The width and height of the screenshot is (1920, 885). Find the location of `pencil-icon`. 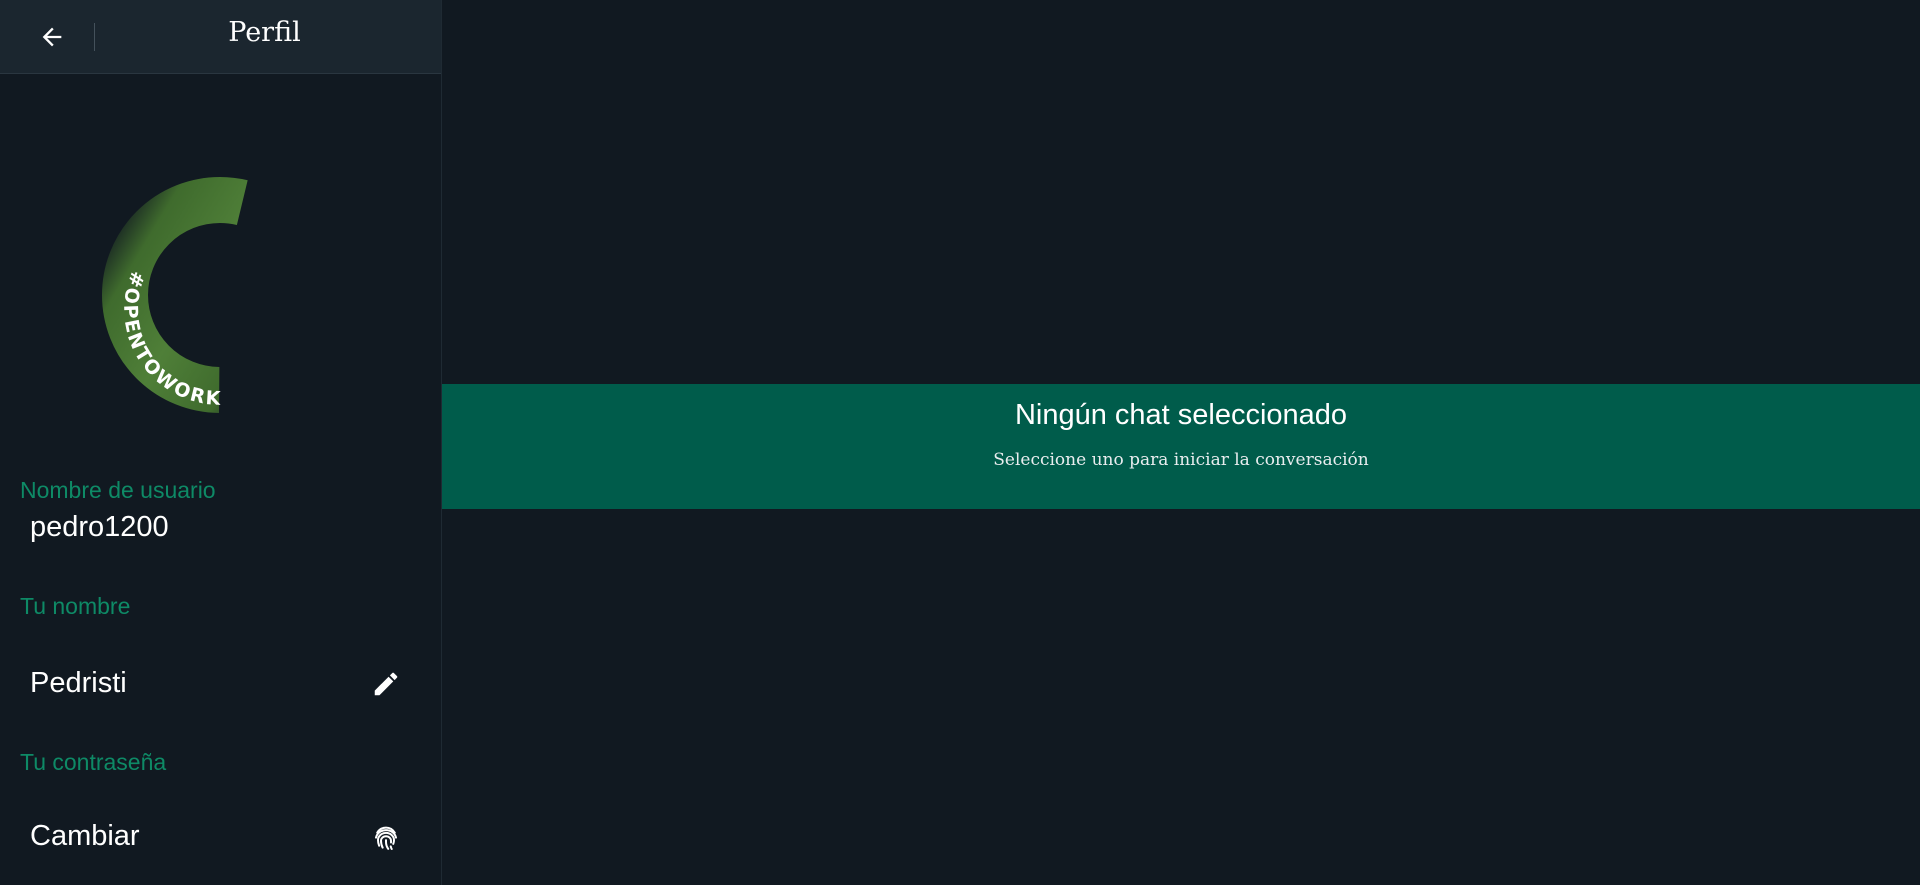

pencil-icon is located at coordinates (386, 684).